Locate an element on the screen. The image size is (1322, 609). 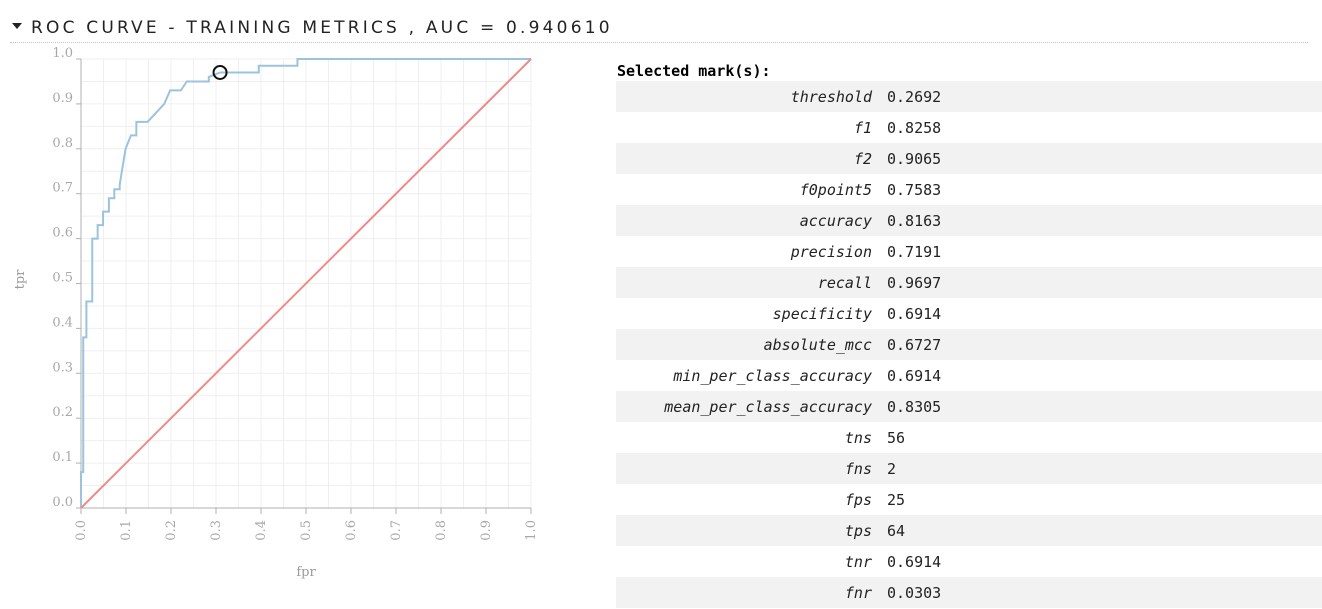
metric-value: 0.8258 is located at coordinates (914, 127).